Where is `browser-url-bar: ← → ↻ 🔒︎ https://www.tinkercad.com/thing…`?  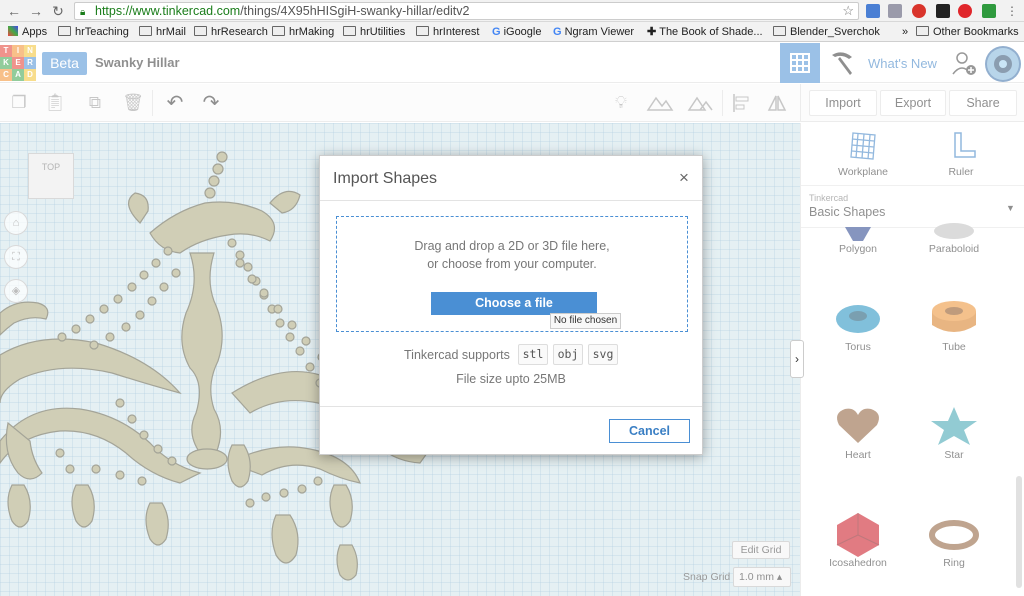
browser-url-bar: ← → ↻ 🔒︎ https://www.tinkercad.com/thing… is located at coordinates (512, 11).